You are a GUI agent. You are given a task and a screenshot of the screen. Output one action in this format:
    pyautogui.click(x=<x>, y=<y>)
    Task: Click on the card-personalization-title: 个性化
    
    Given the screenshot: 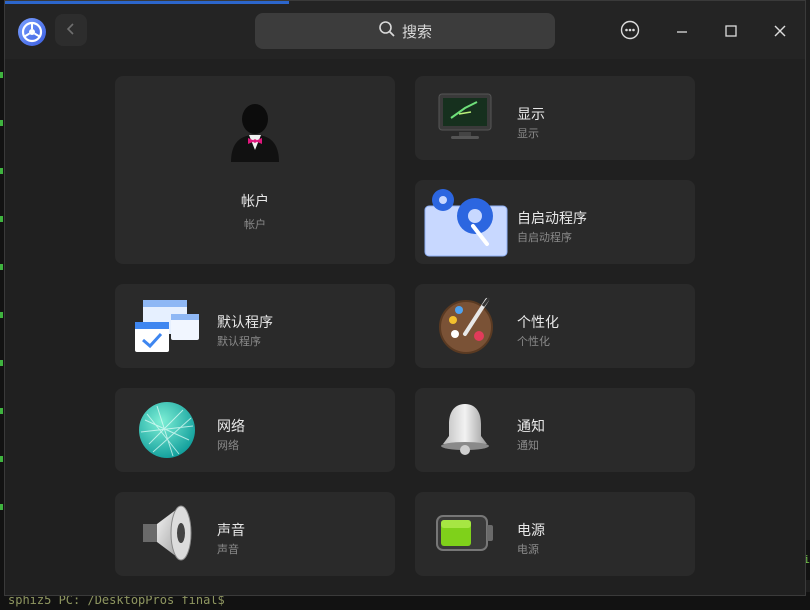 What is the action you would take?
    pyautogui.click(x=538, y=323)
    